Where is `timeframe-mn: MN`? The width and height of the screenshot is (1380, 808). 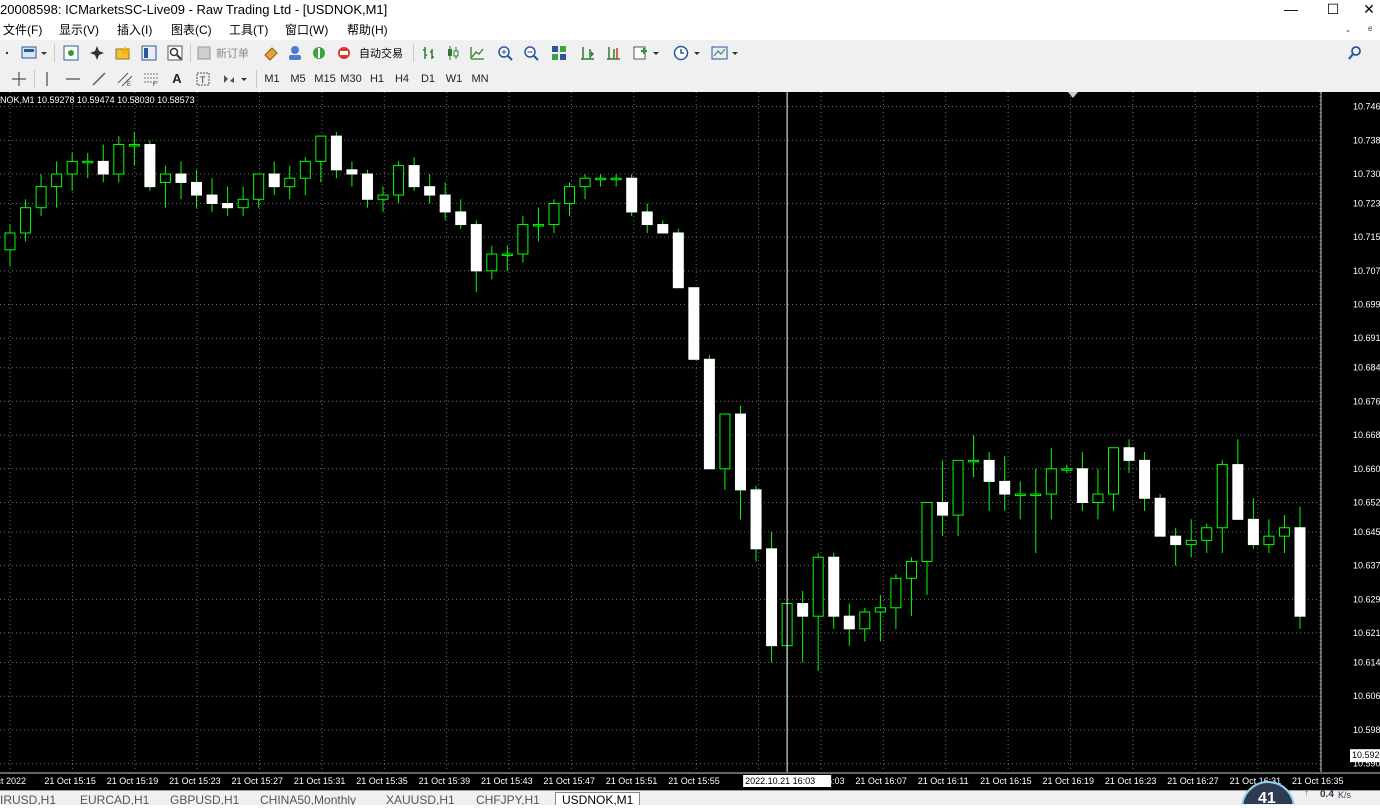 timeframe-mn: MN is located at coordinates (480, 79).